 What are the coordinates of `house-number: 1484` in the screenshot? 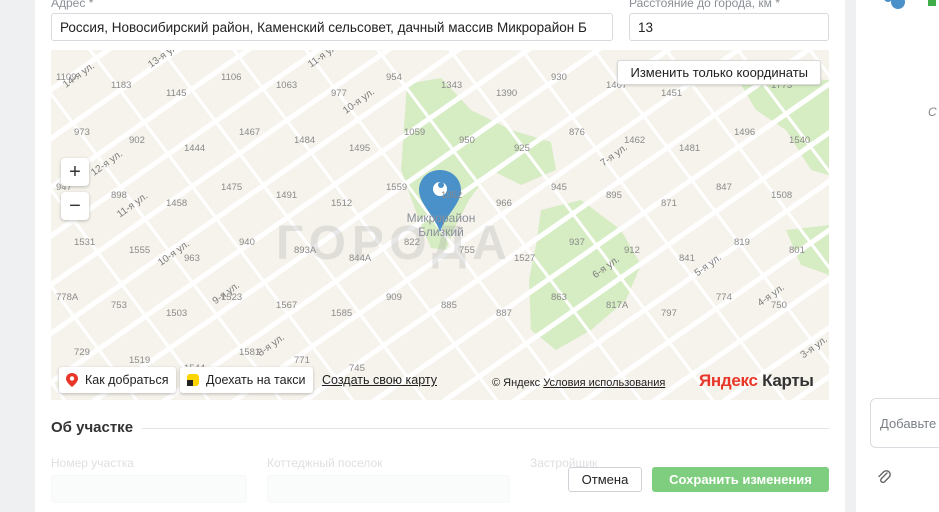 It's located at (305, 140).